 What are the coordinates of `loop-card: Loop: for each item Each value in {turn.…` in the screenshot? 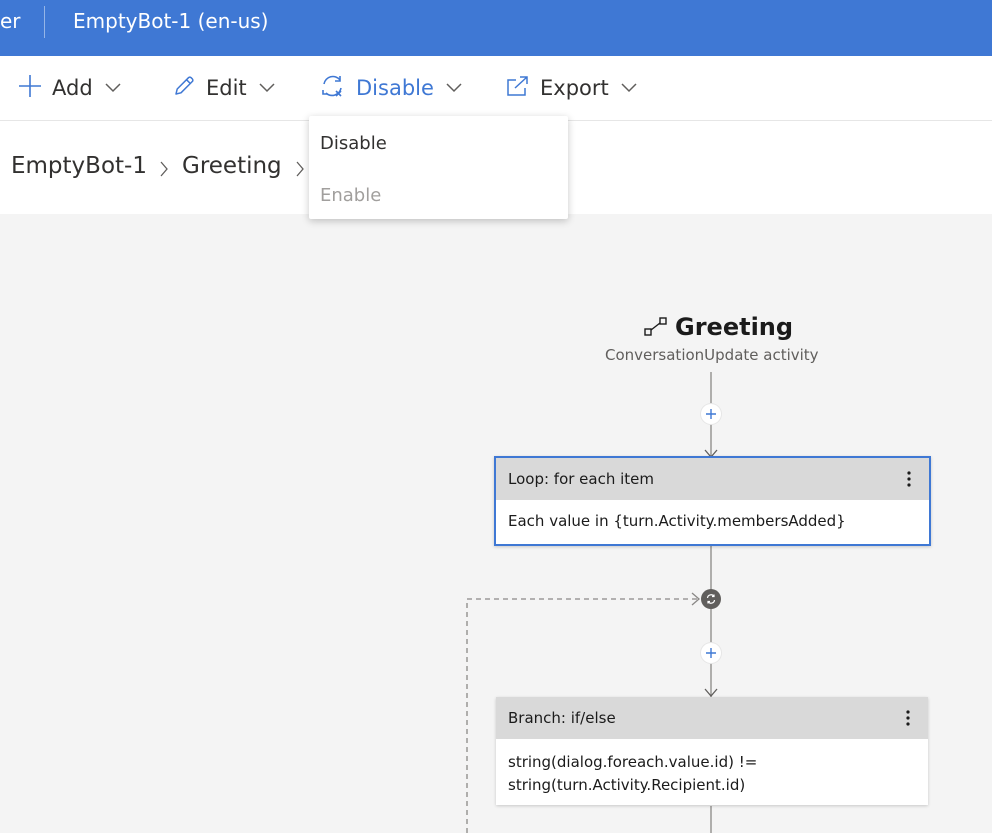 It's located at (712, 501).